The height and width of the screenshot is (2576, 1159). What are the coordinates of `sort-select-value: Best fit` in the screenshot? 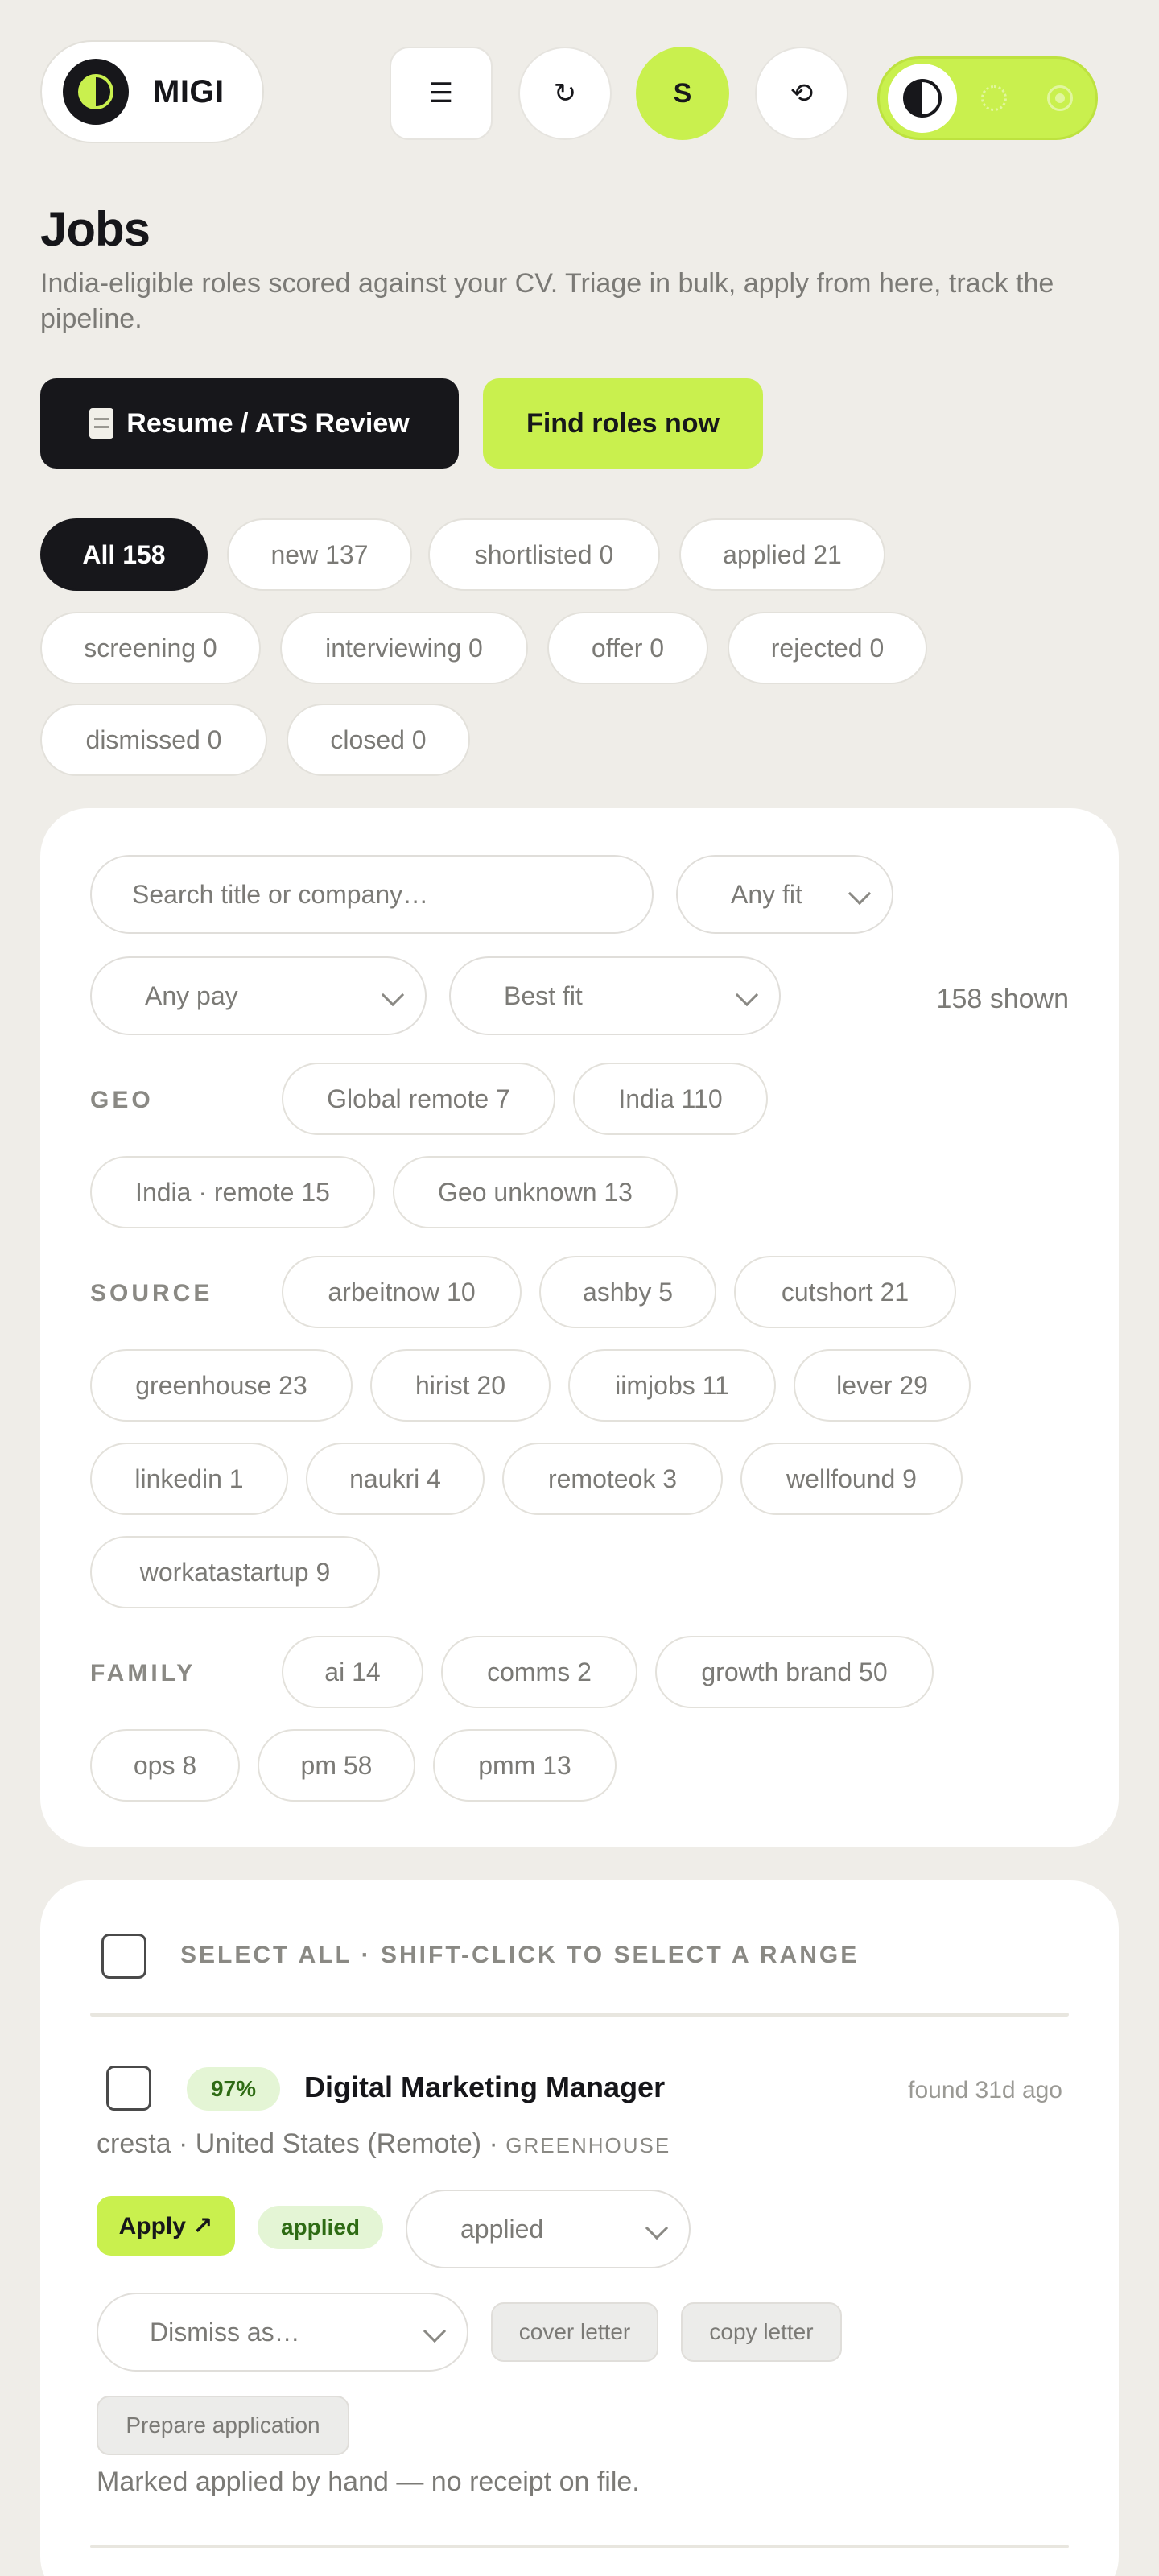 It's located at (543, 995).